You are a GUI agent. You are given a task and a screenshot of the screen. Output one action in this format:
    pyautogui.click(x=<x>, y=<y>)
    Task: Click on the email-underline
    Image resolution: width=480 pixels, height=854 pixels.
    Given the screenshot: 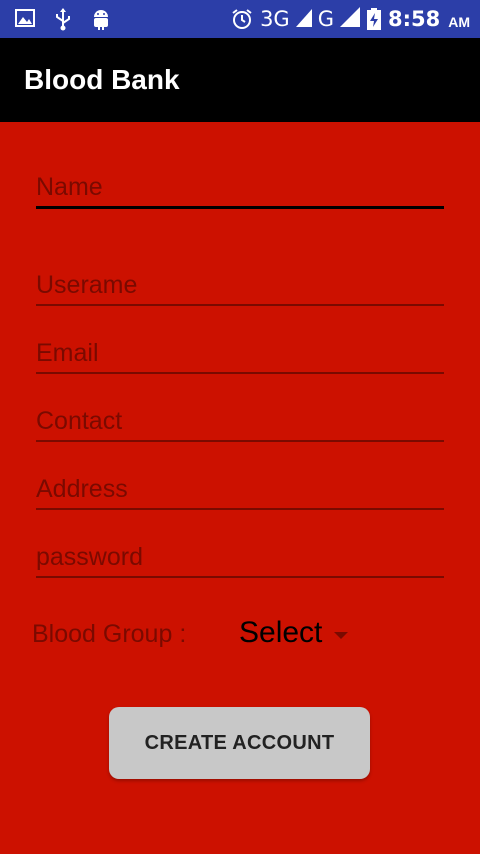 What is the action you would take?
    pyautogui.click(x=240, y=373)
    